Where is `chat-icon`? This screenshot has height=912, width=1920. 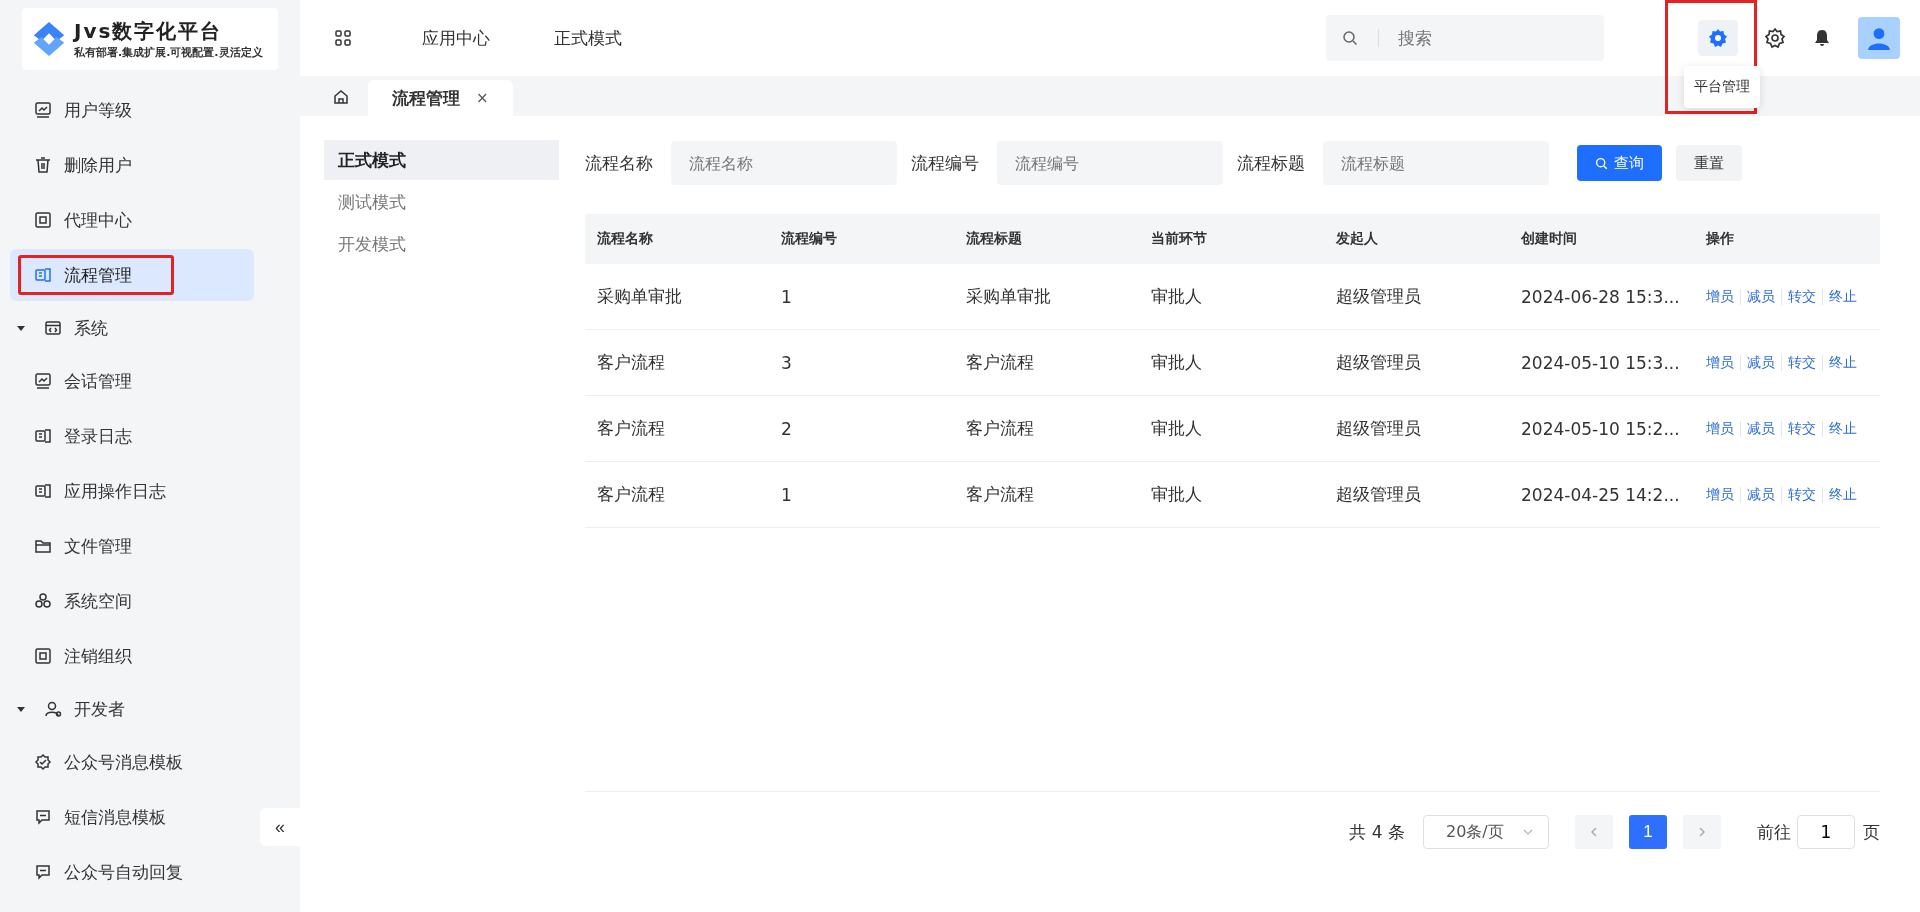
chat-icon is located at coordinates (43, 817).